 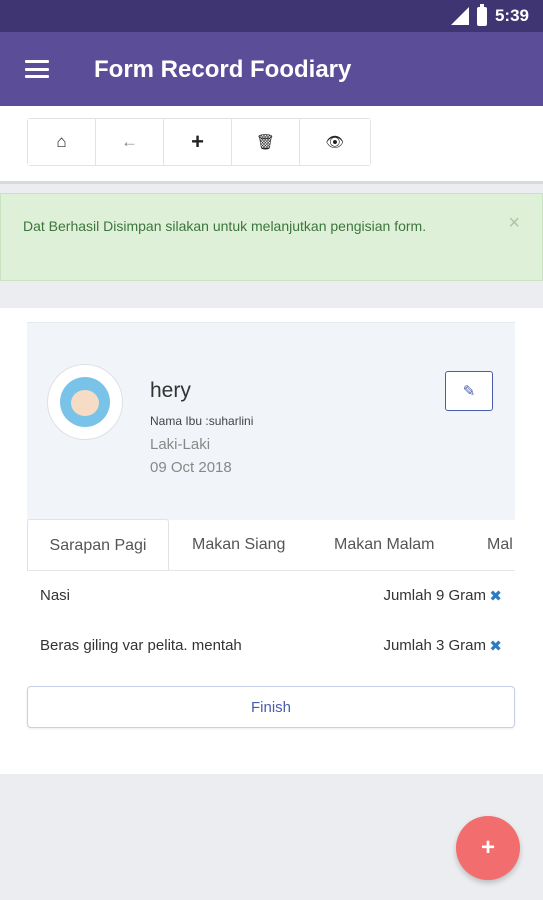 I want to click on clock: 5:39, so click(x=511, y=15).